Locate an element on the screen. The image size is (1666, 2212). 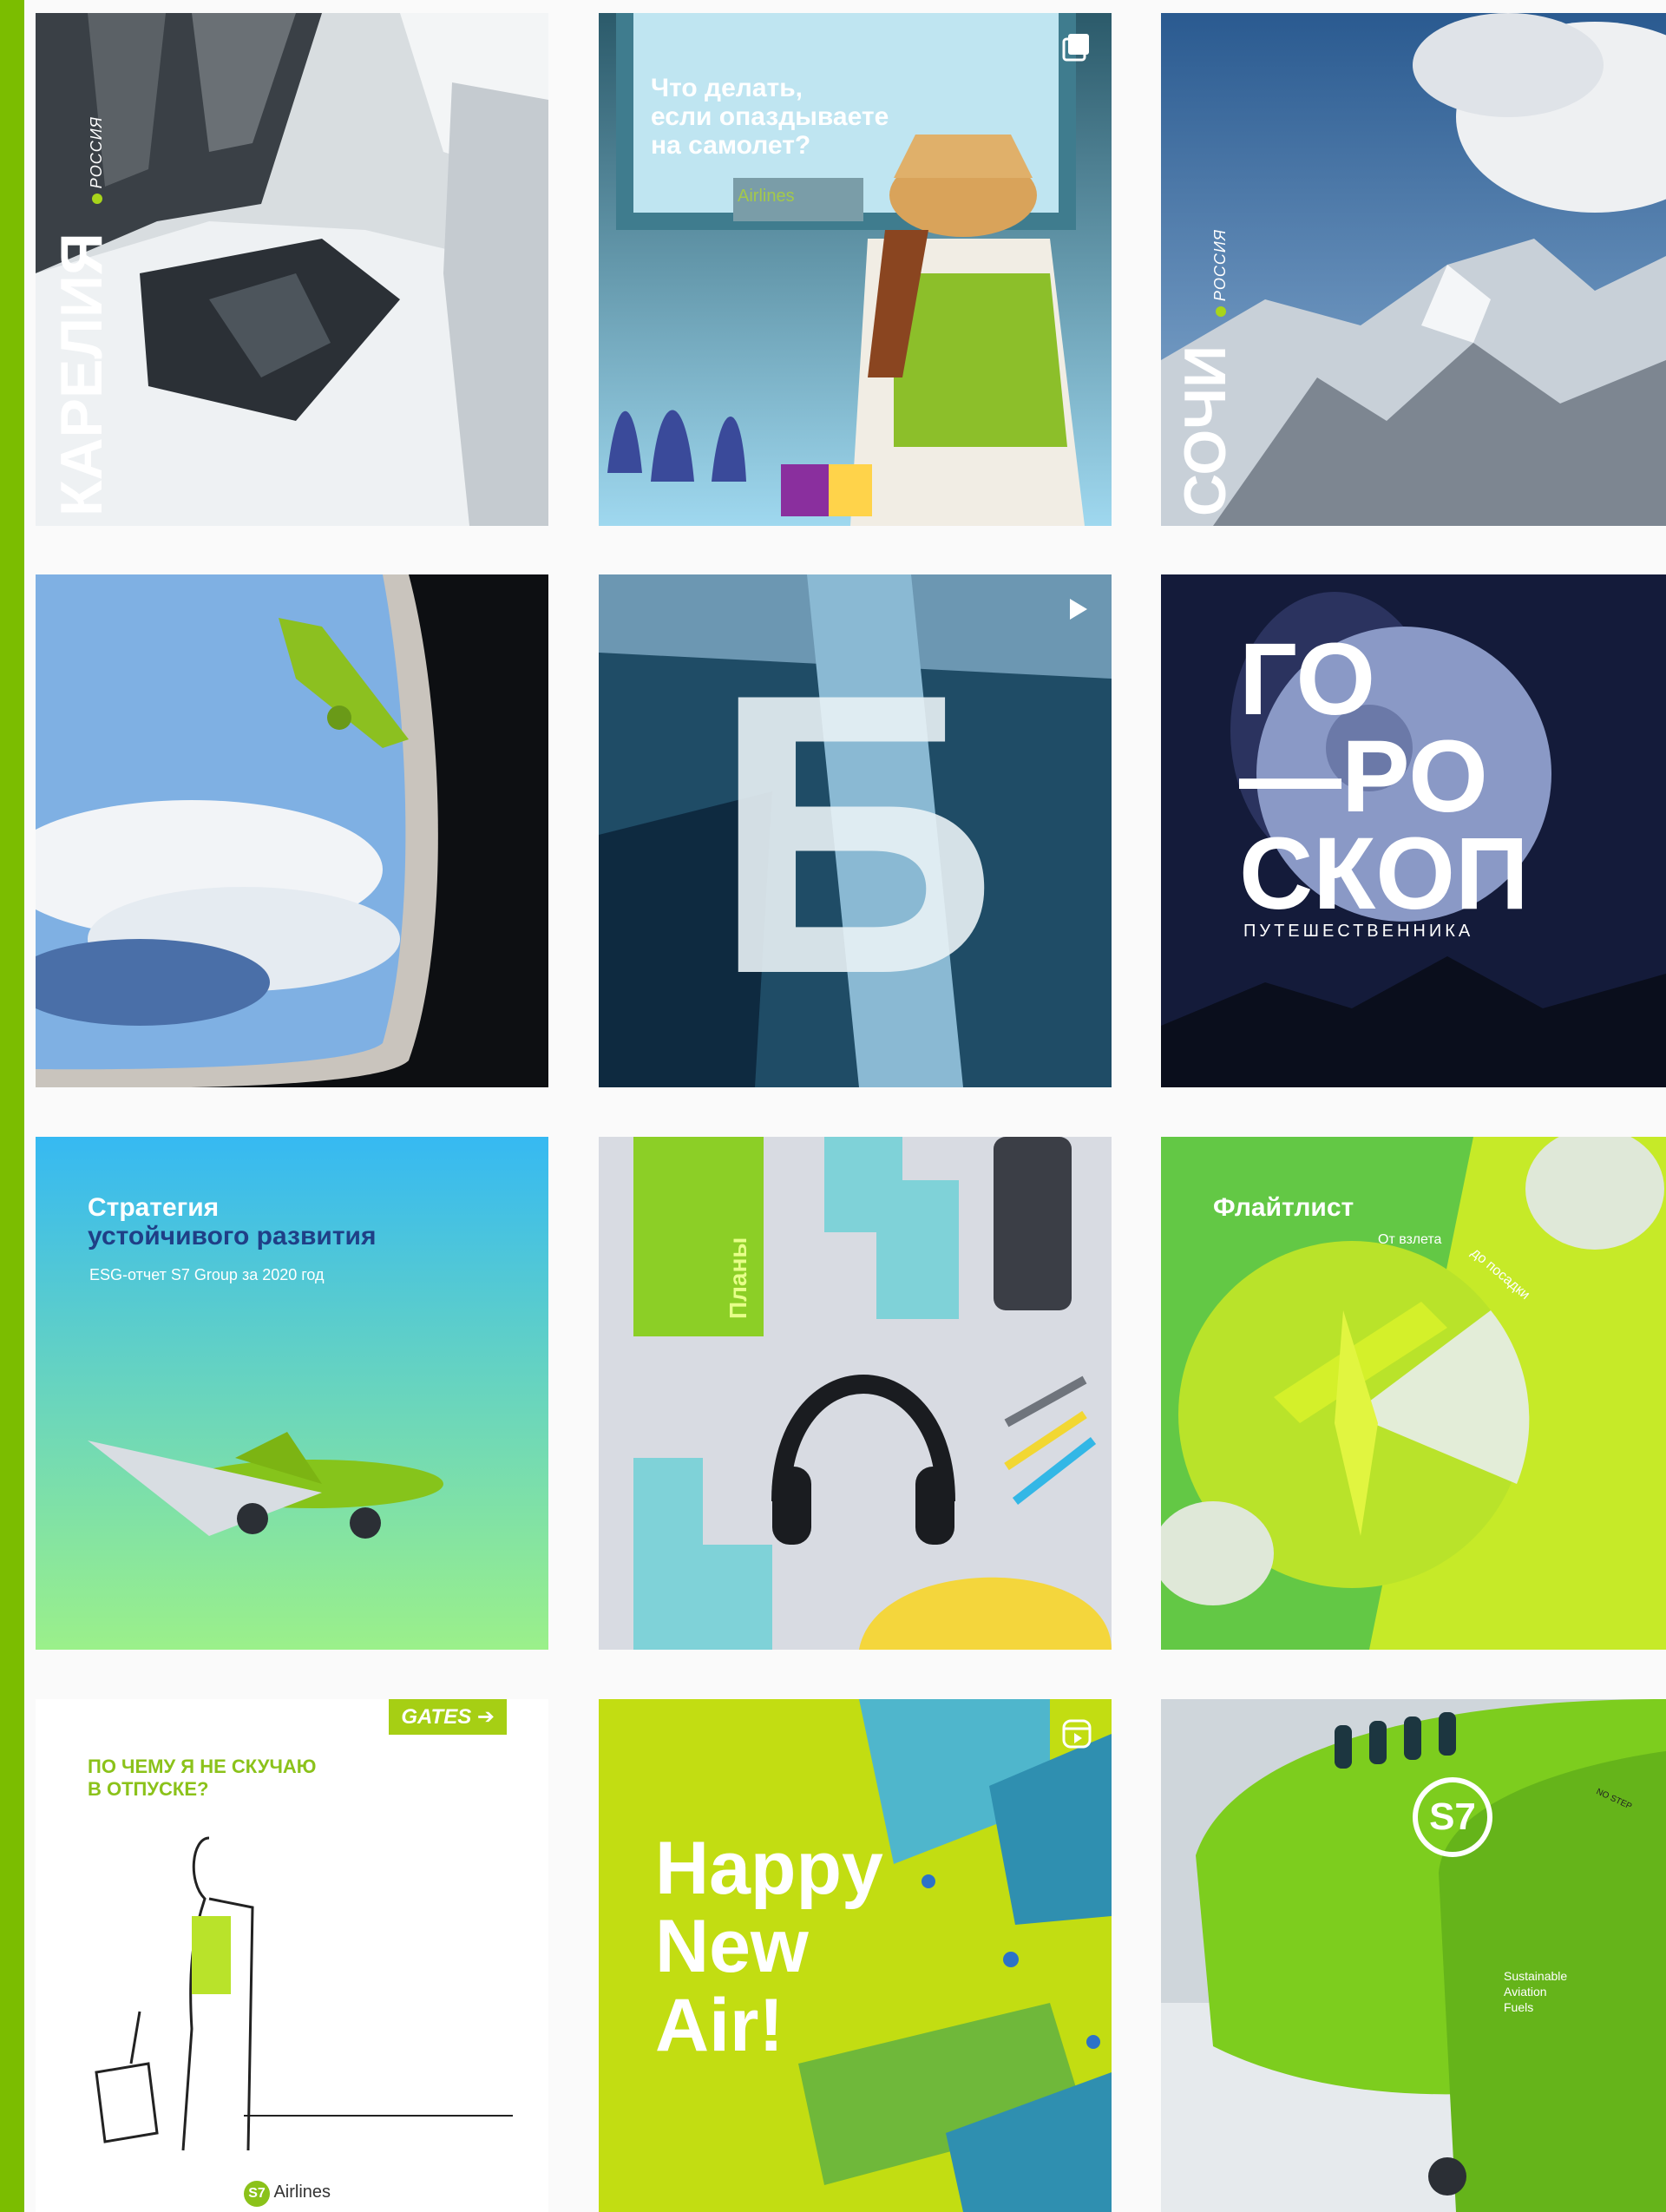
gates-badge-label: GATES is located at coordinates (436, 1717).